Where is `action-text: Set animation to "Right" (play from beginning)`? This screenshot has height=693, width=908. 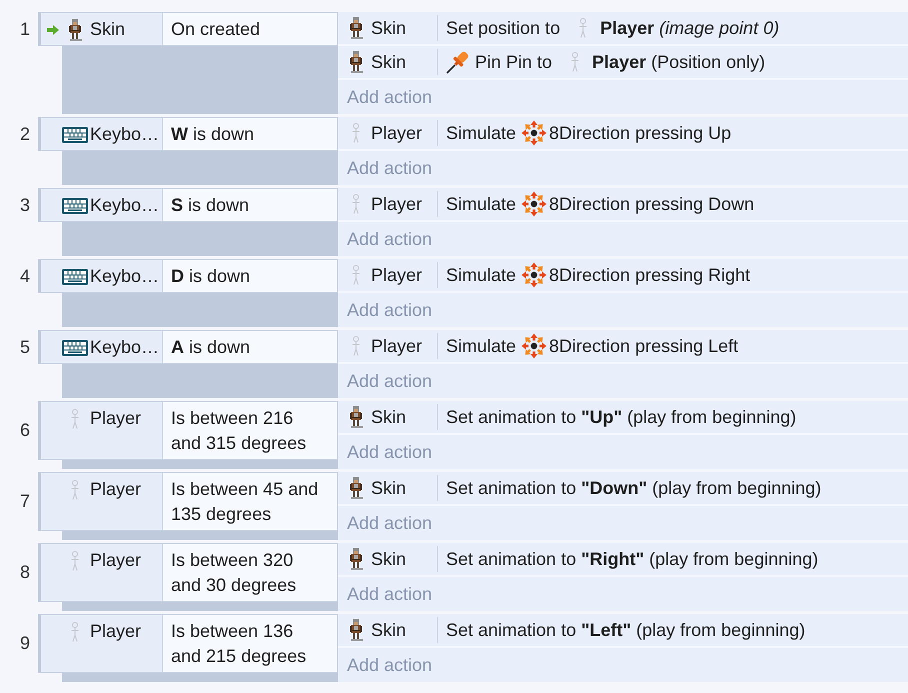
action-text: Set animation to "Right" (play from beginning) is located at coordinates (632, 559).